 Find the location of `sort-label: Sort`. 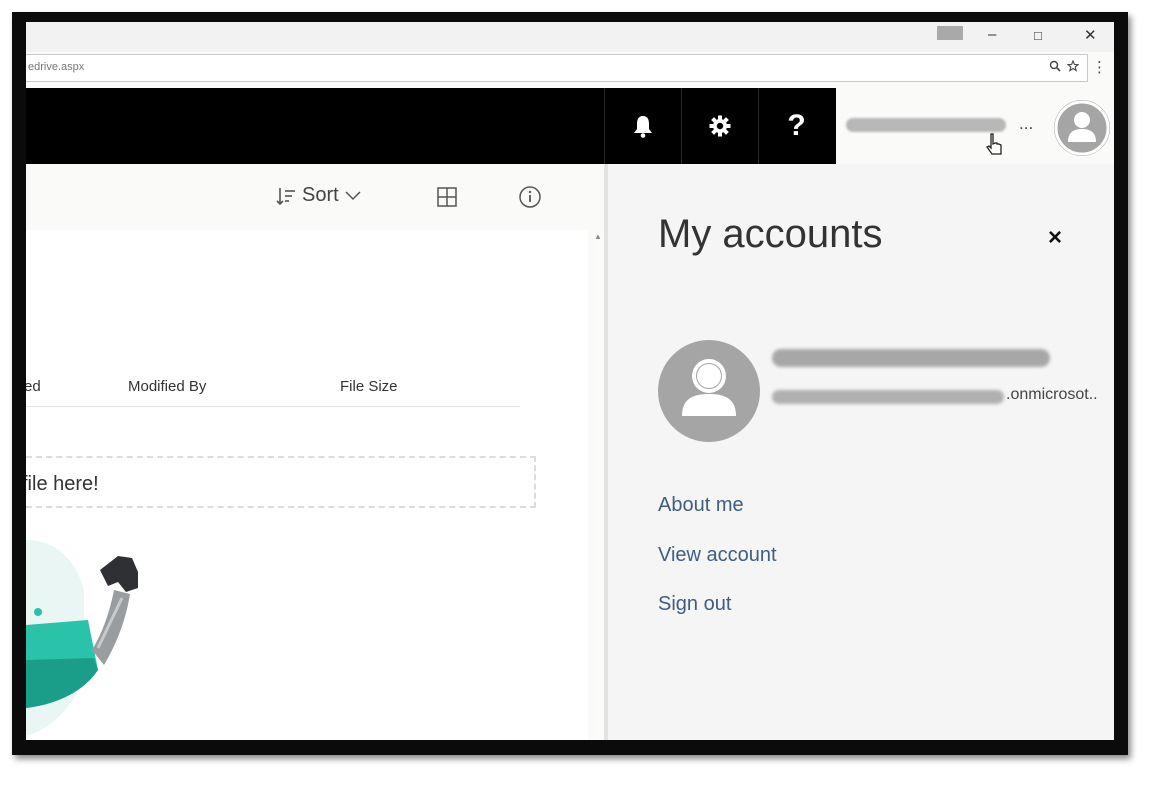

sort-label: Sort is located at coordinates (320, 195).